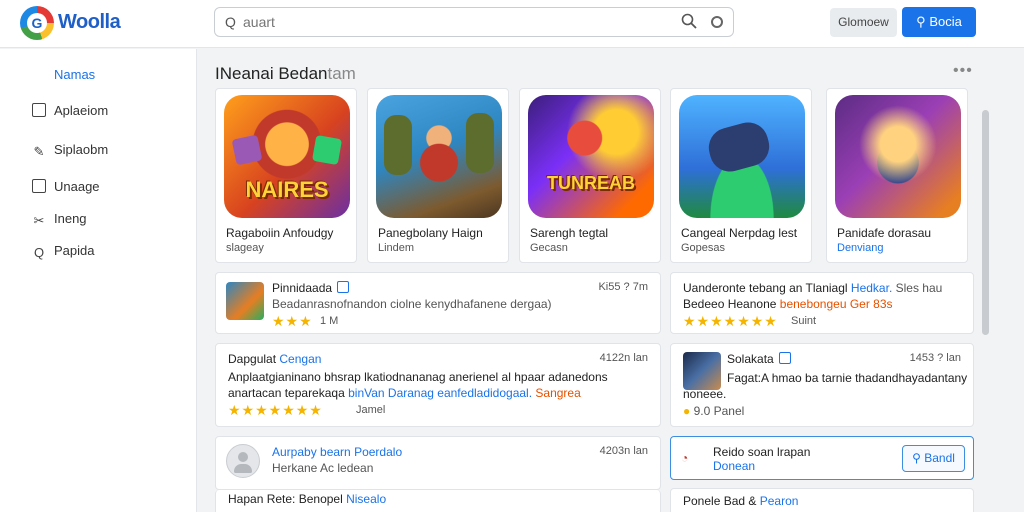 The image size is (1024, 512). I want to click on review-time: 1453 ? lan, so click(935, 358).